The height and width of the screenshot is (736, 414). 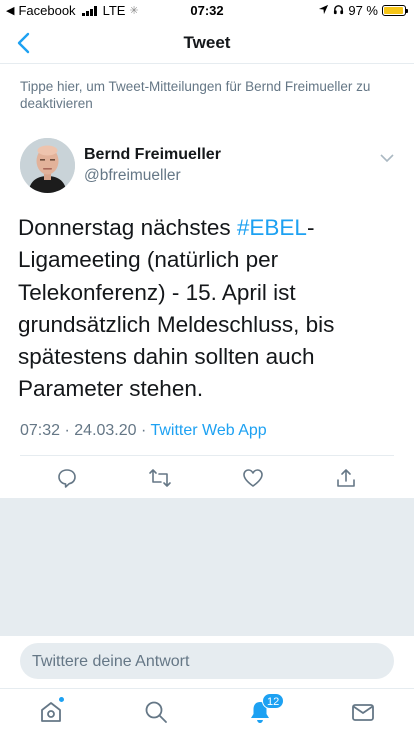 I want to click on divider, so click(x=207, y=455).